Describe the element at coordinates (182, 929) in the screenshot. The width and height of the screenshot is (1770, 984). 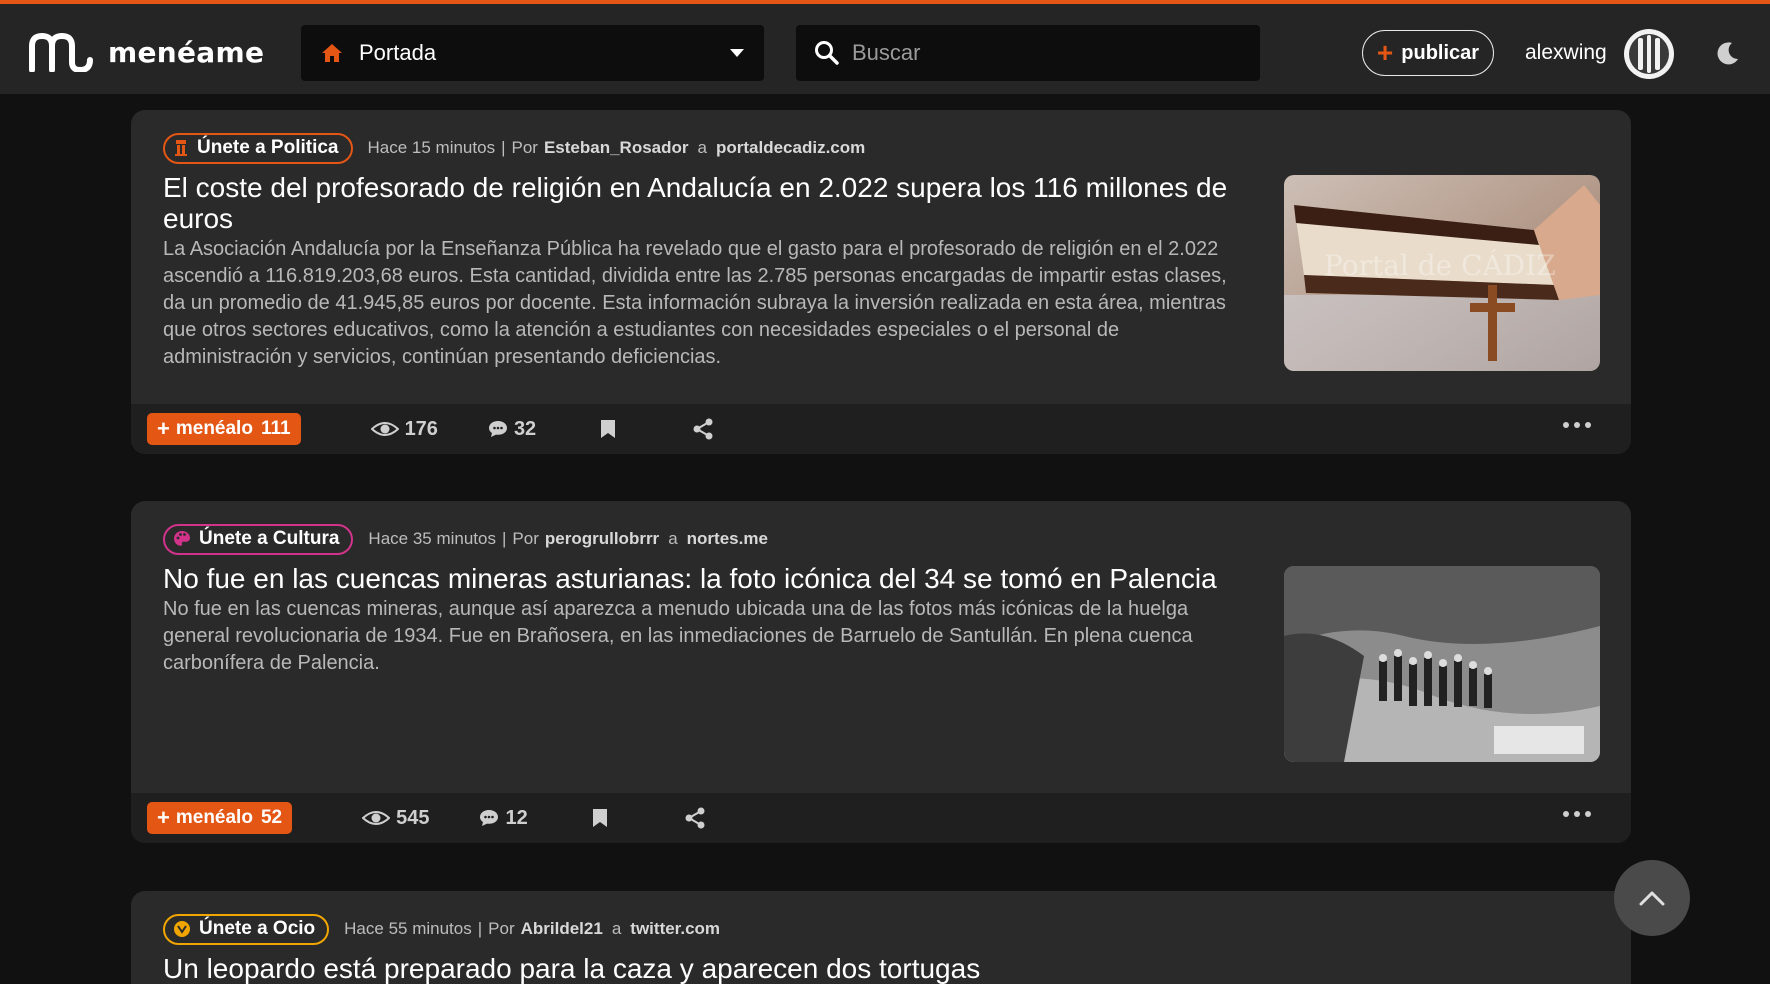
I see `ocio-icon` at that location.